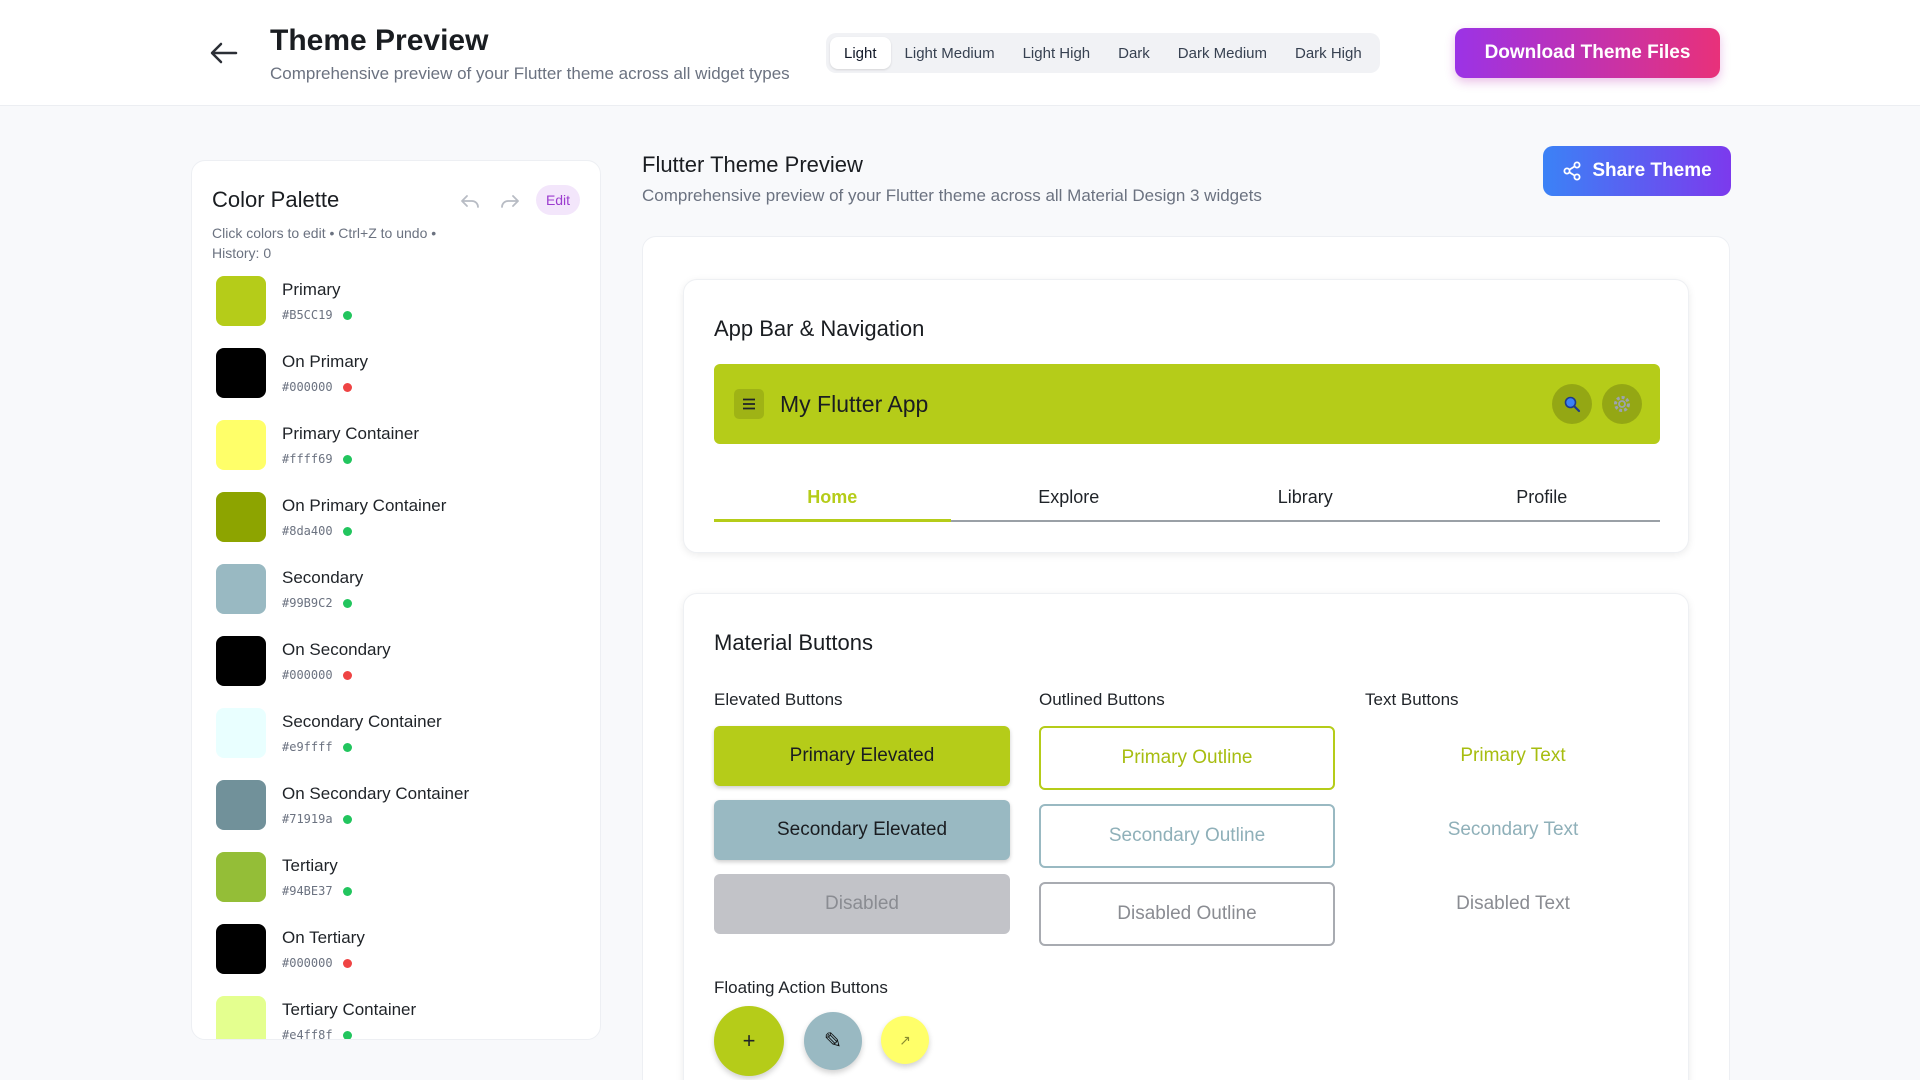  Describe the element at coordinates (558, 200) in the screenshot. I see `edit-palette-button: Edit` at that location.